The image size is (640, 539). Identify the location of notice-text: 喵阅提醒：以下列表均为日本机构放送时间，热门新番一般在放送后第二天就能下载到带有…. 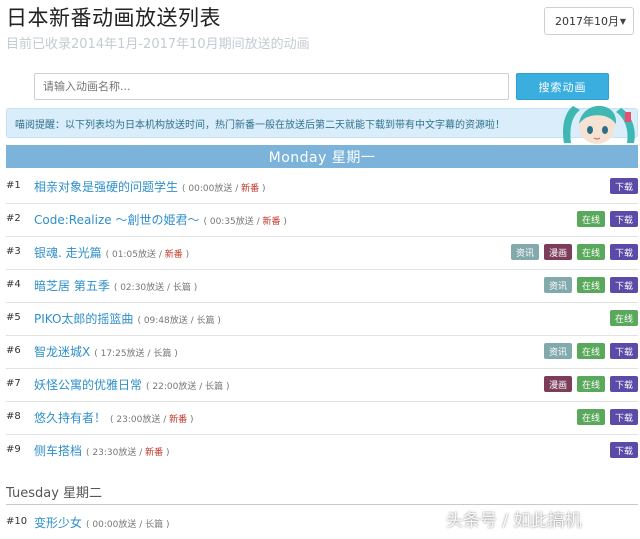
(260, 125).